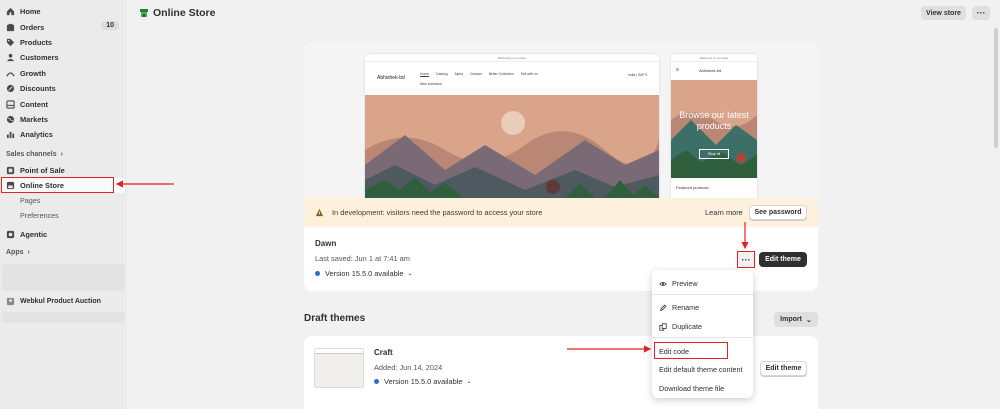 This screenshot has width=1000, height=409. Describe the element at coordinates (512, 58) in the screenshot. I see `preview-announcement-bar: Welcome to our store` at that location.